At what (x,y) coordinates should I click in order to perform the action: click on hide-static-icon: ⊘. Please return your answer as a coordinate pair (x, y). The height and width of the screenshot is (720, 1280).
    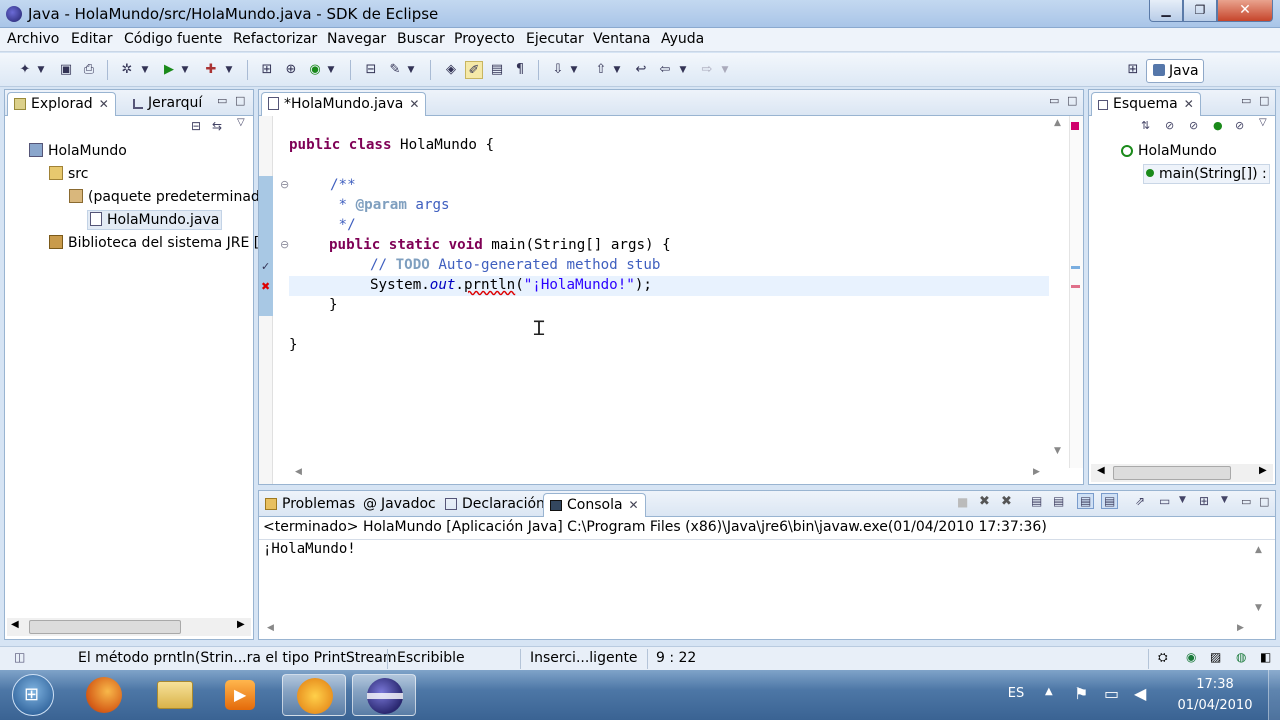
    Looking at the image, I should click on (1193, 125).